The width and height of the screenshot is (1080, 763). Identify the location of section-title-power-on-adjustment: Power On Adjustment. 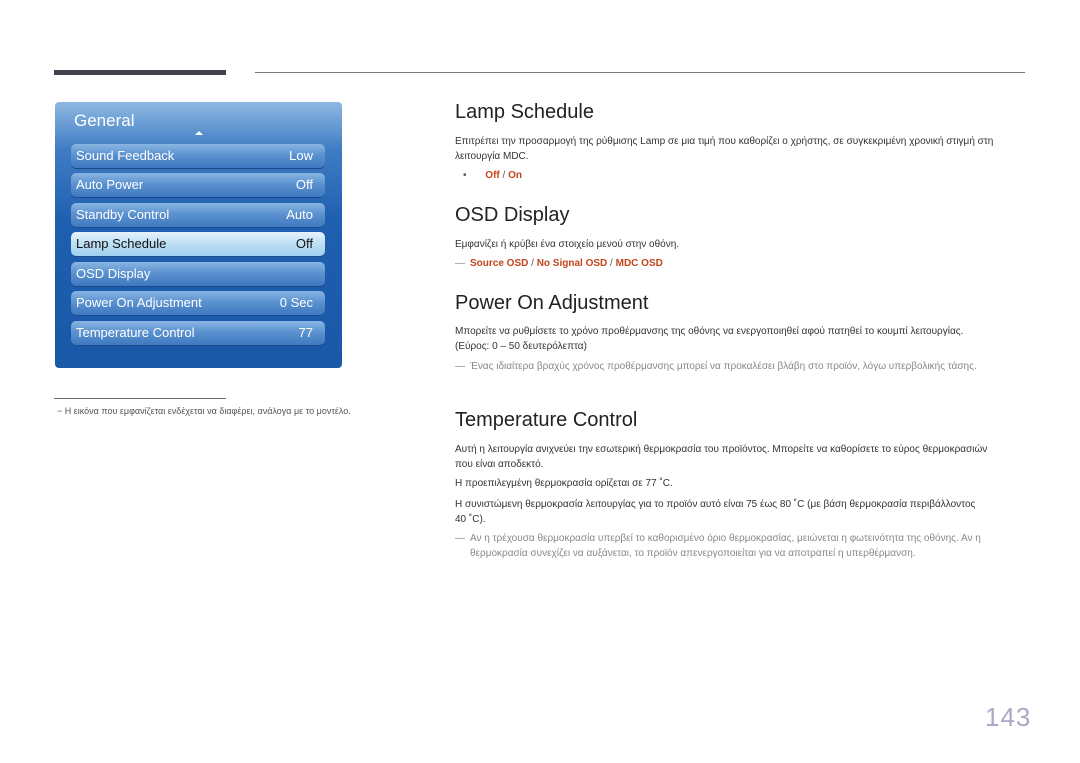
(552, 303).